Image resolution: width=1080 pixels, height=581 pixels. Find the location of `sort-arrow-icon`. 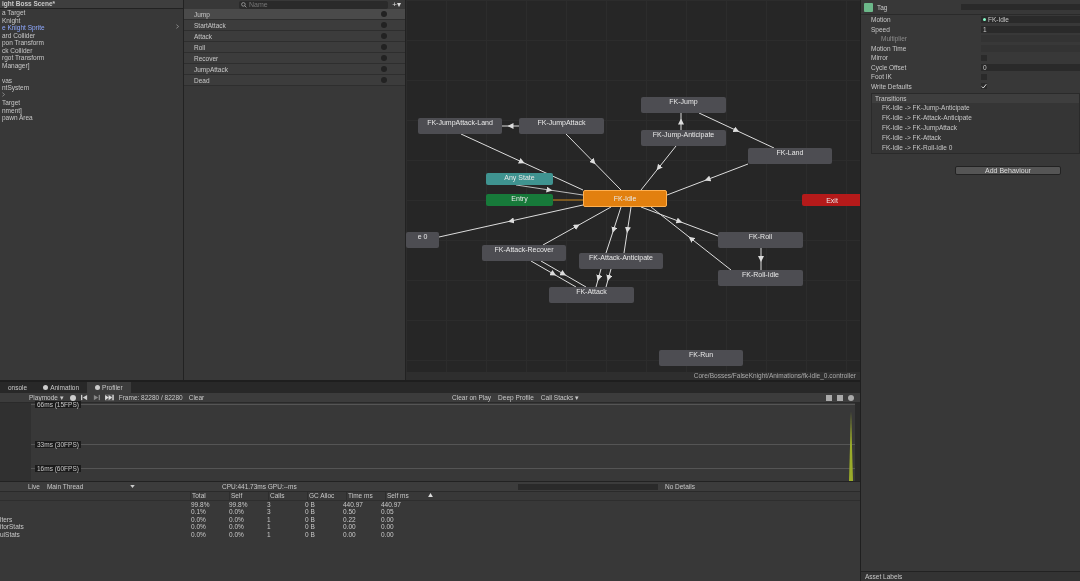

sort-arrow-icon is located at coordinates (430, 495).